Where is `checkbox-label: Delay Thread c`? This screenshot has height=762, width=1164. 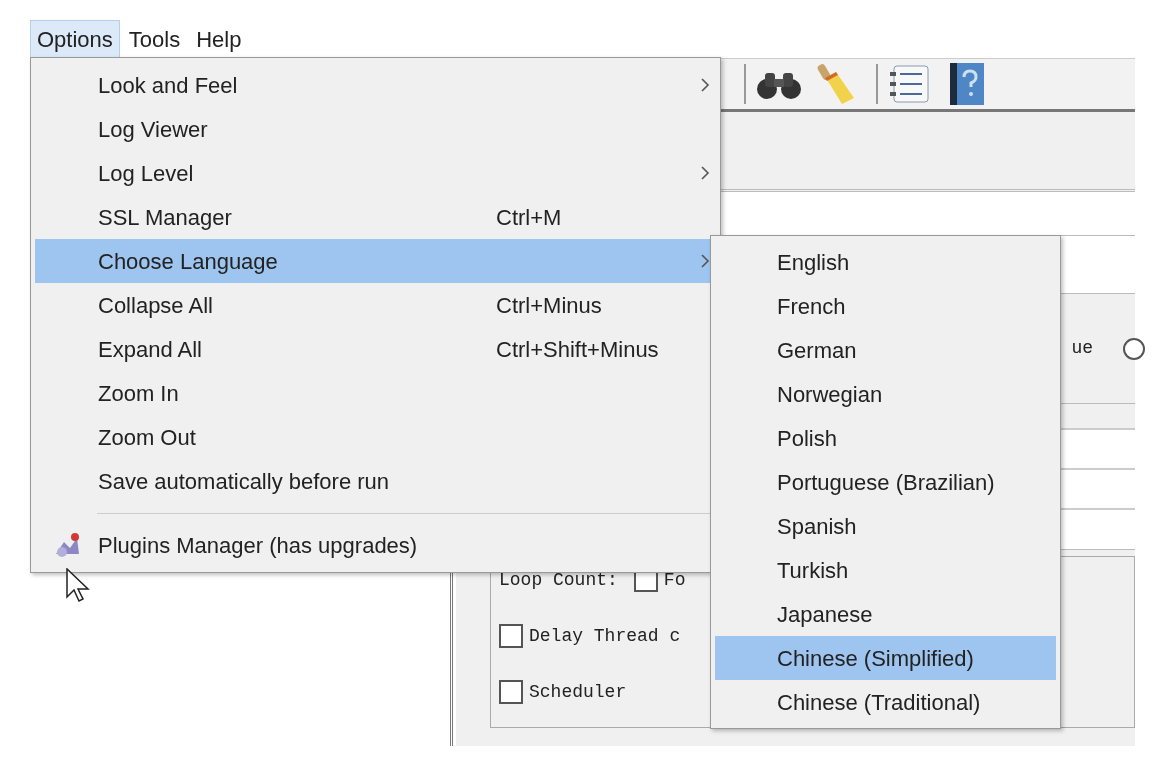 checkbox-label: Delay Thread c is located at coordinates (605, 636).